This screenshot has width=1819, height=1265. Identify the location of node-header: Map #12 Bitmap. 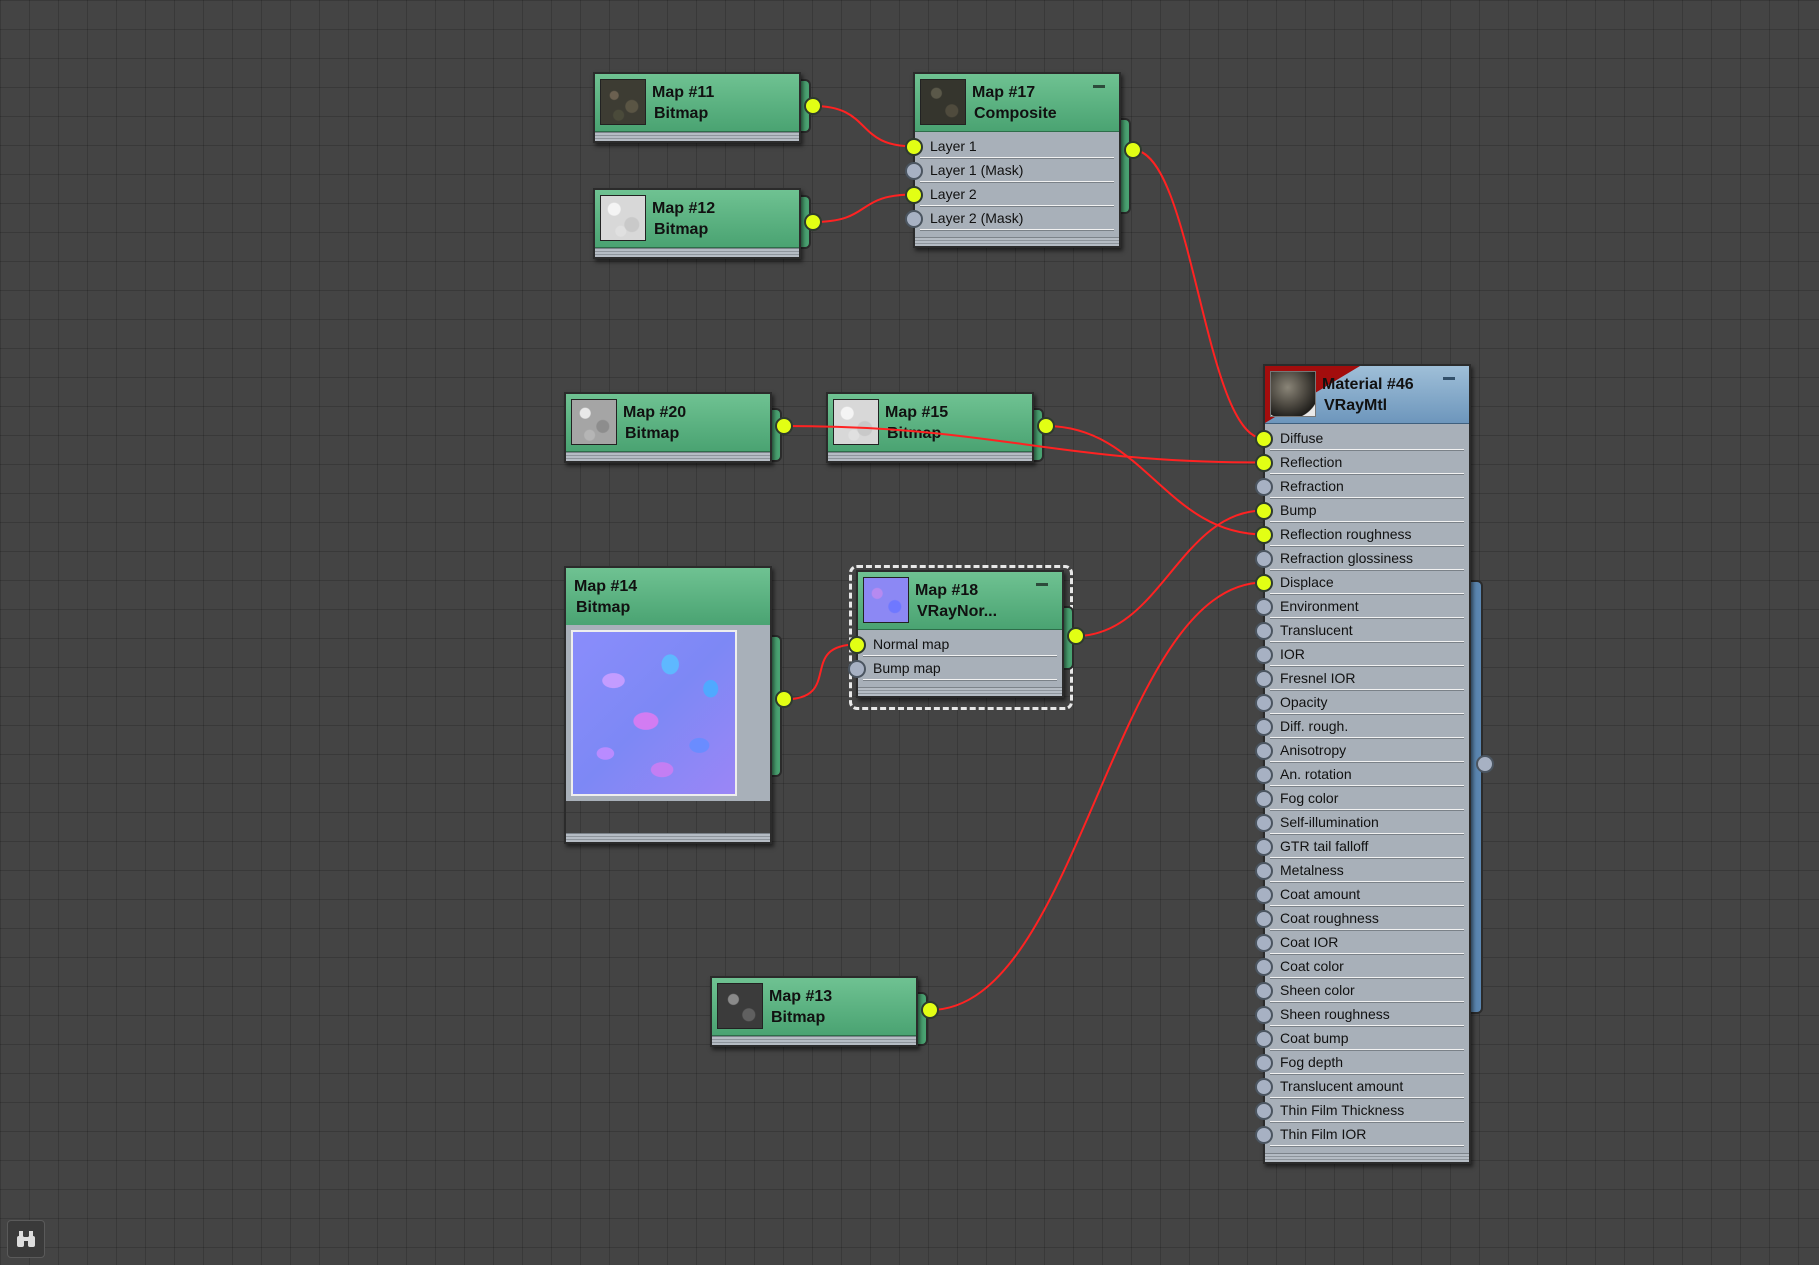
(697, 219).